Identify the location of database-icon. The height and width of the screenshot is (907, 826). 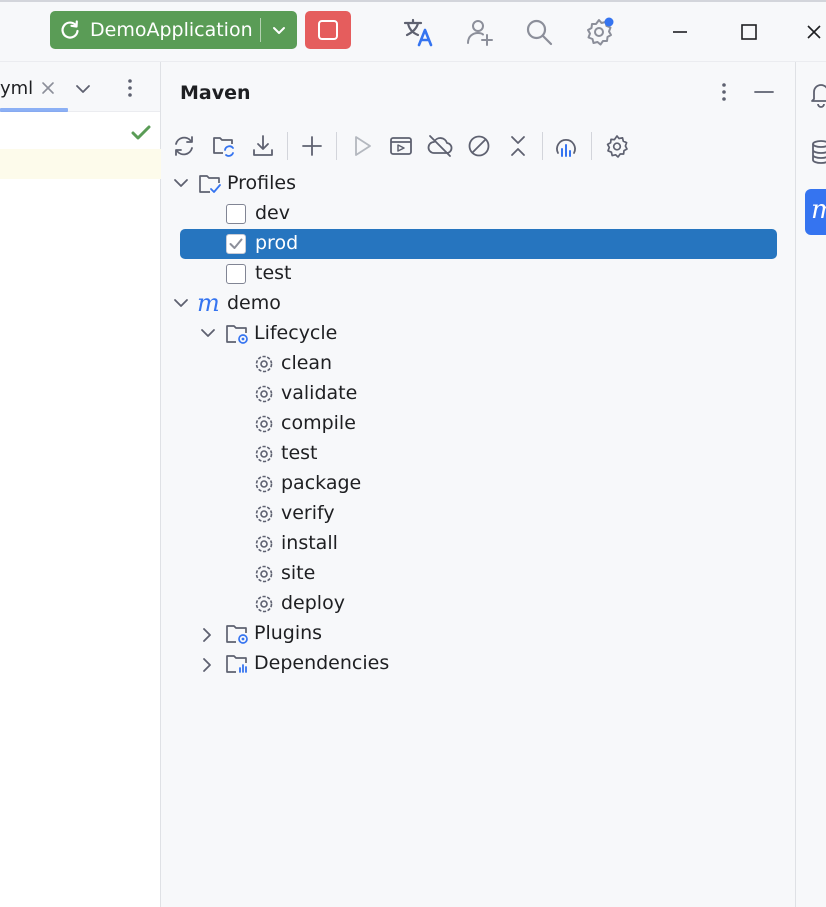
(818, 152).